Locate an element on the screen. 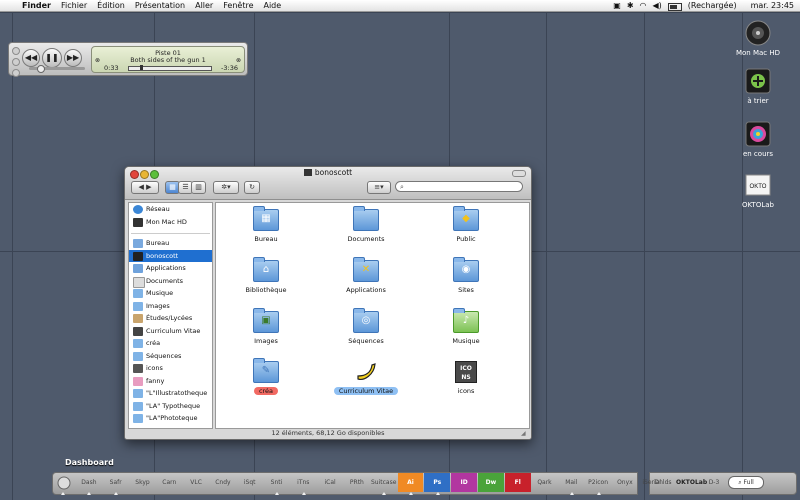  dock-item-ps: Ps is located at coordinates (437, 482).